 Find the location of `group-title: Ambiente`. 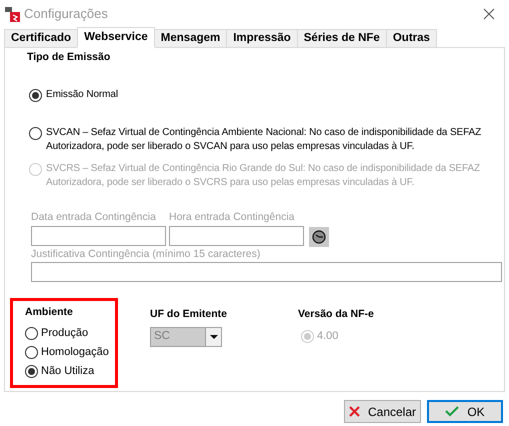

group-title: Ambiente is located at coordinates (49, 312).